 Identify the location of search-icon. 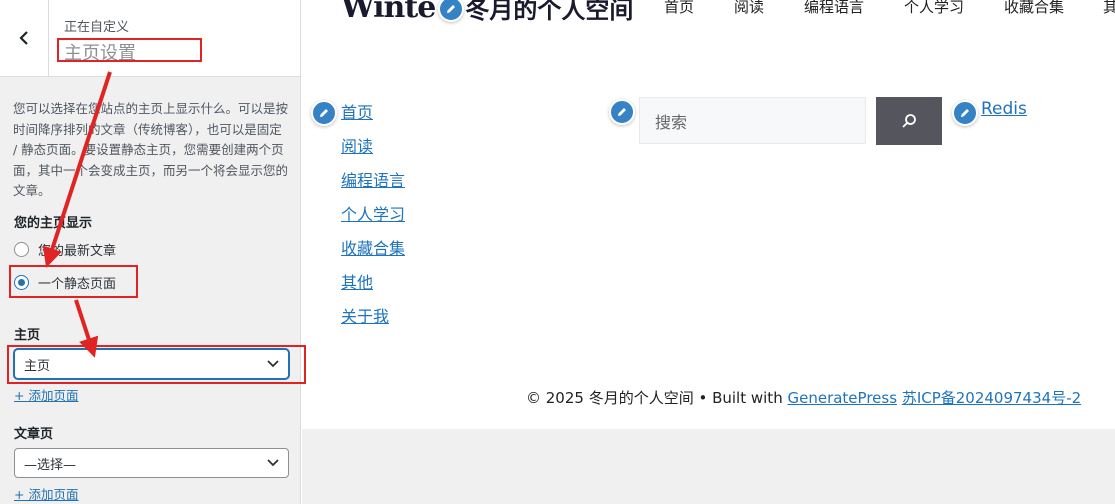
(909, 121).